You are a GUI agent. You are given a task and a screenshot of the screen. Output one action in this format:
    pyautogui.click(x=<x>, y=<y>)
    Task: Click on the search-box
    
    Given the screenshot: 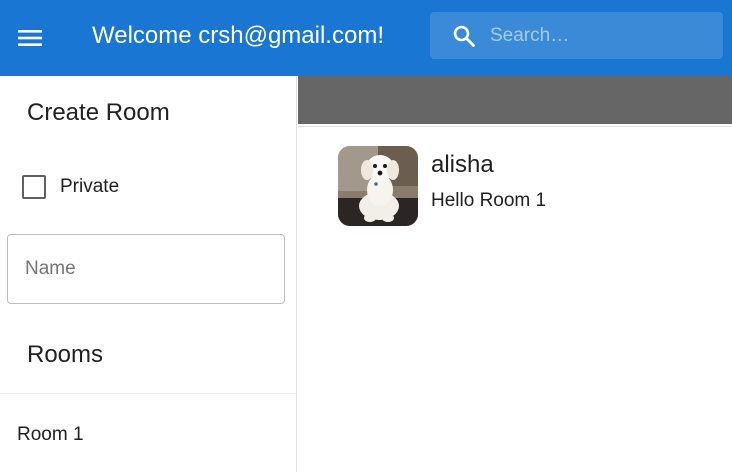 What is the action you would take?
    pyautogui.click(x=576, y=35)
    